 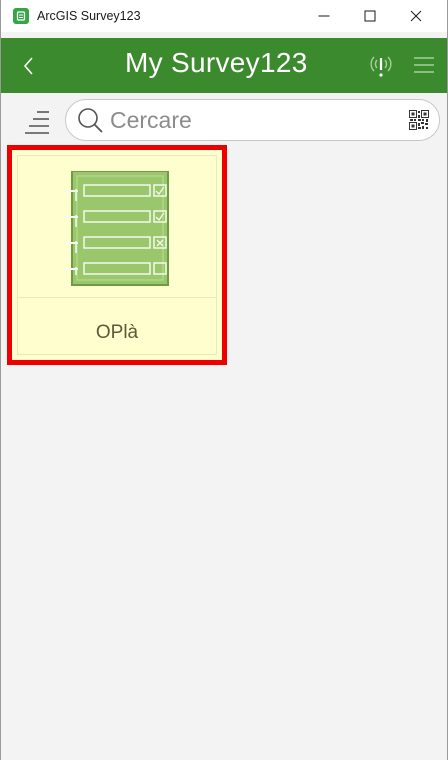 I want to click on search-box, so click(x=252, y=120).